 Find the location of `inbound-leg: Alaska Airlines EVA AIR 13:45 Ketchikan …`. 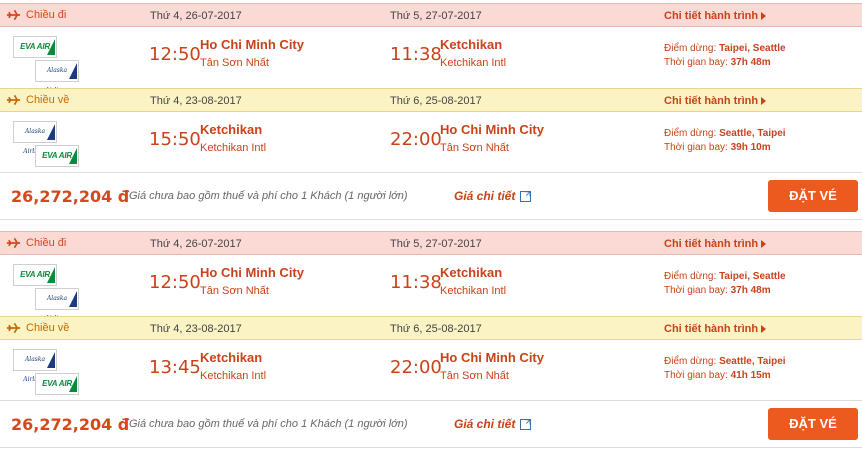

inbound-leg: Alaska Airlines EVA AIR 13:45 Ketchikan … is located at coordinates (431, 371).